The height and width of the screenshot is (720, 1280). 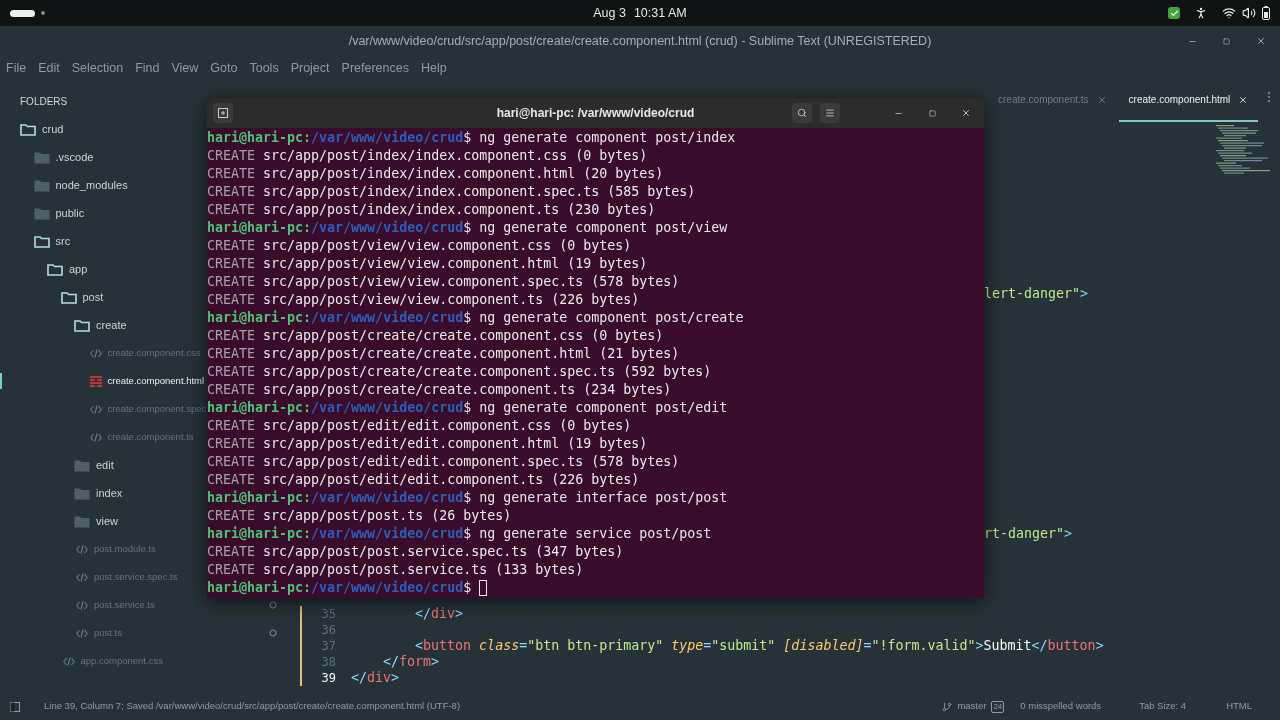 What do you see at coordinates (42, 129) in the screenshot?
I see `folder-entry: crud` at bounding box center [42, 129].